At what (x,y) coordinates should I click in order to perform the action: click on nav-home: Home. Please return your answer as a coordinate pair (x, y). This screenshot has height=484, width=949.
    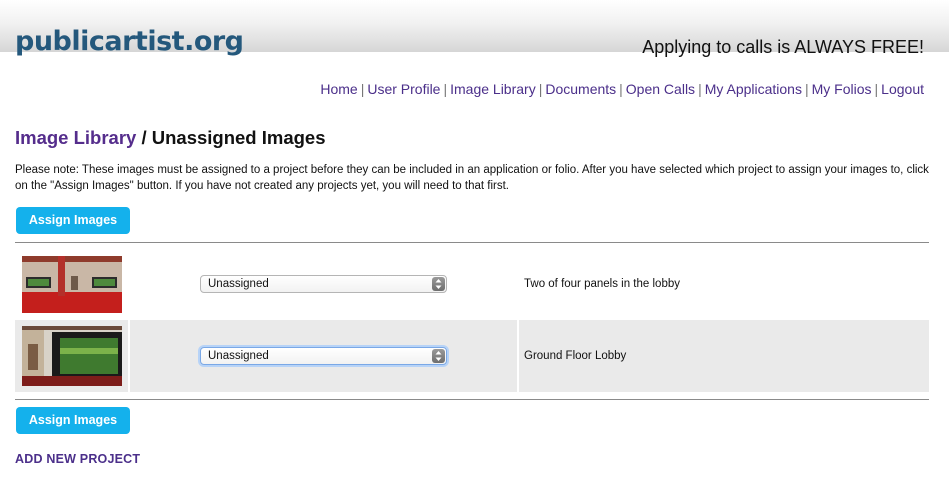
    Looking at the image, I should click on (338, 89).